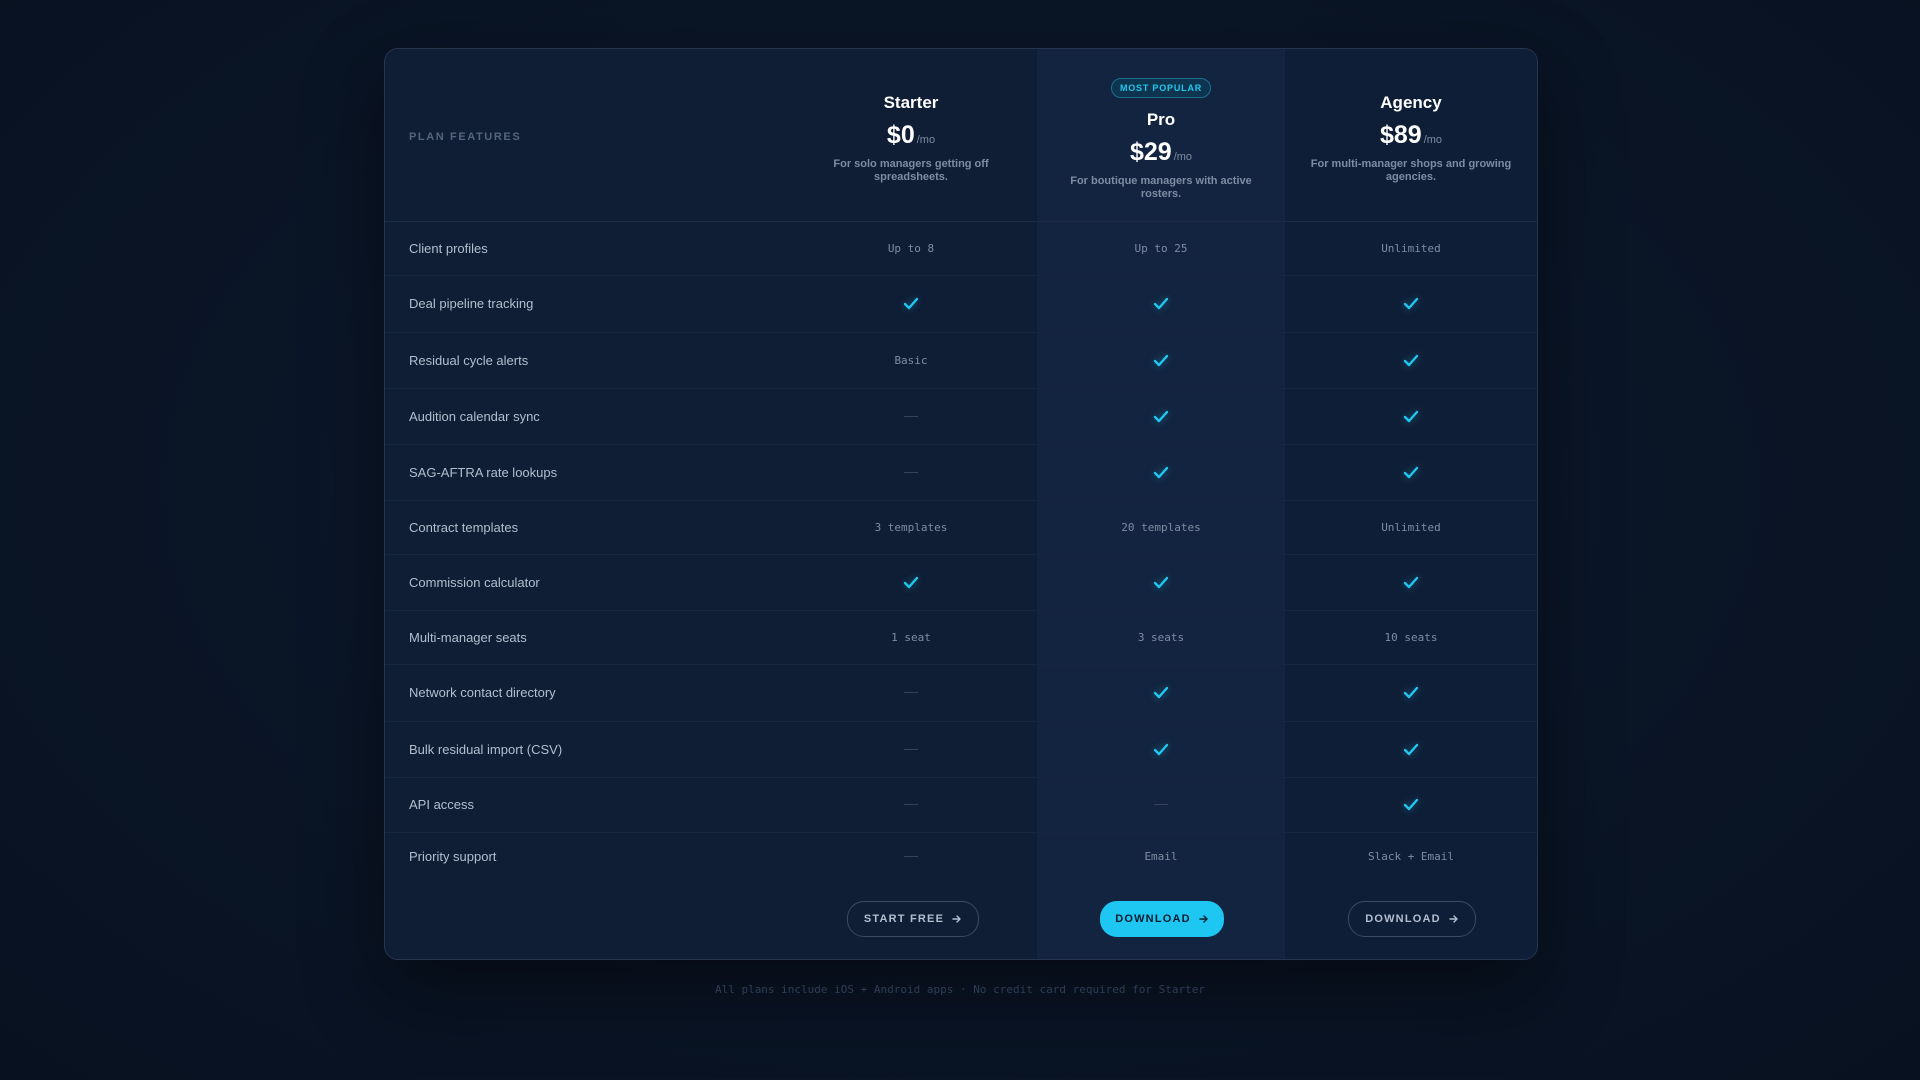 The width and height of the screenshot is (1920, 1080). Describe the element at coordinates (469, 360) in the screenshot. I see `feature-label: Residual cycle alerts` at that location.